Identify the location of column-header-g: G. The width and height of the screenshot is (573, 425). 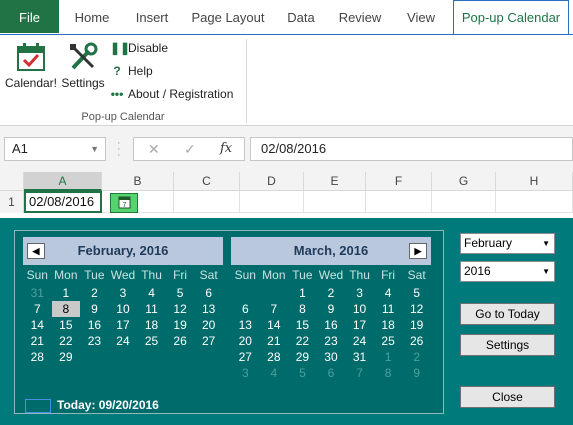
(464, 181).